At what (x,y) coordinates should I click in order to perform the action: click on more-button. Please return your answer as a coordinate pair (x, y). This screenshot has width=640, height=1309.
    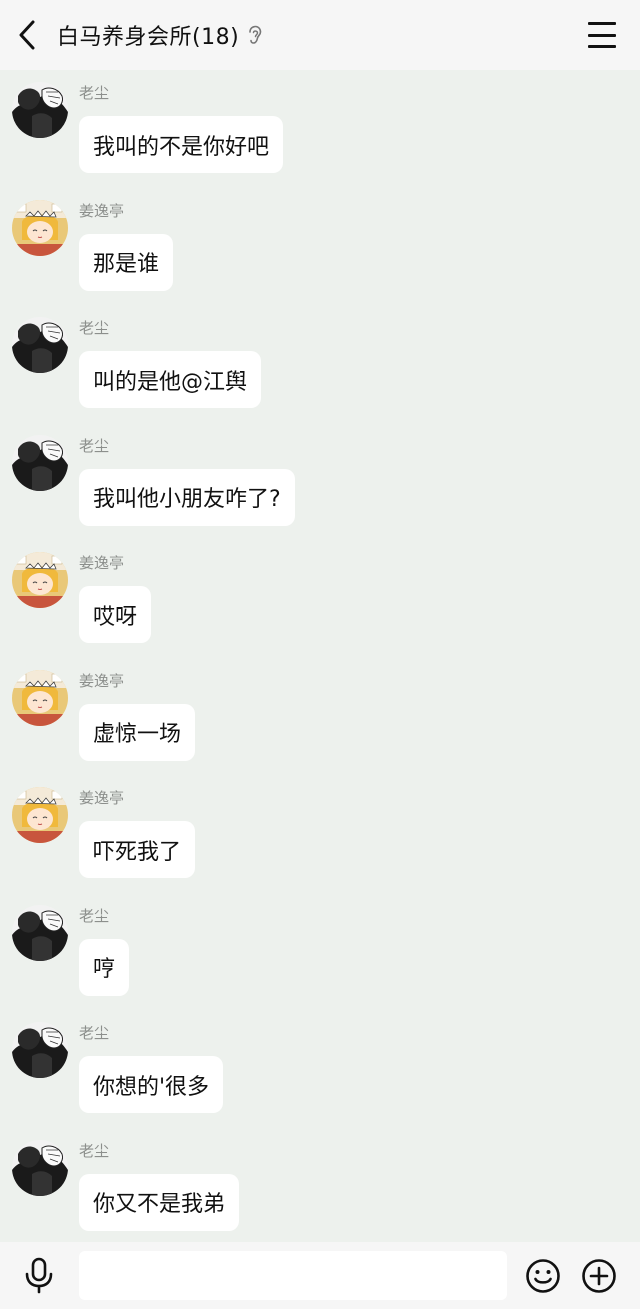
    Looking at the image, I should click on (599, 1276).